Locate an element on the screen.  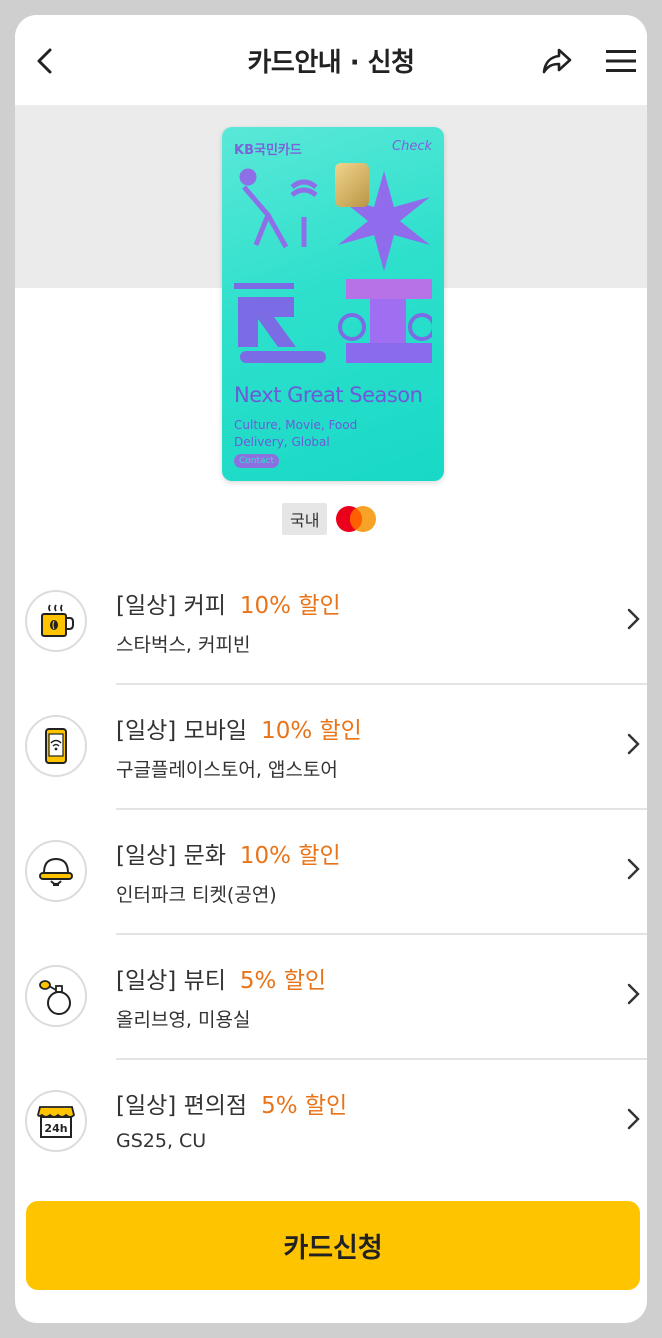
benefit-category: [일상] 모바일 is located at coordinates (182, 731).